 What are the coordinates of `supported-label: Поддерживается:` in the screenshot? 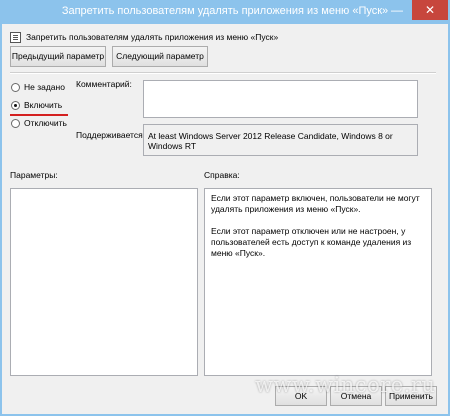 It's located at (111, 135).